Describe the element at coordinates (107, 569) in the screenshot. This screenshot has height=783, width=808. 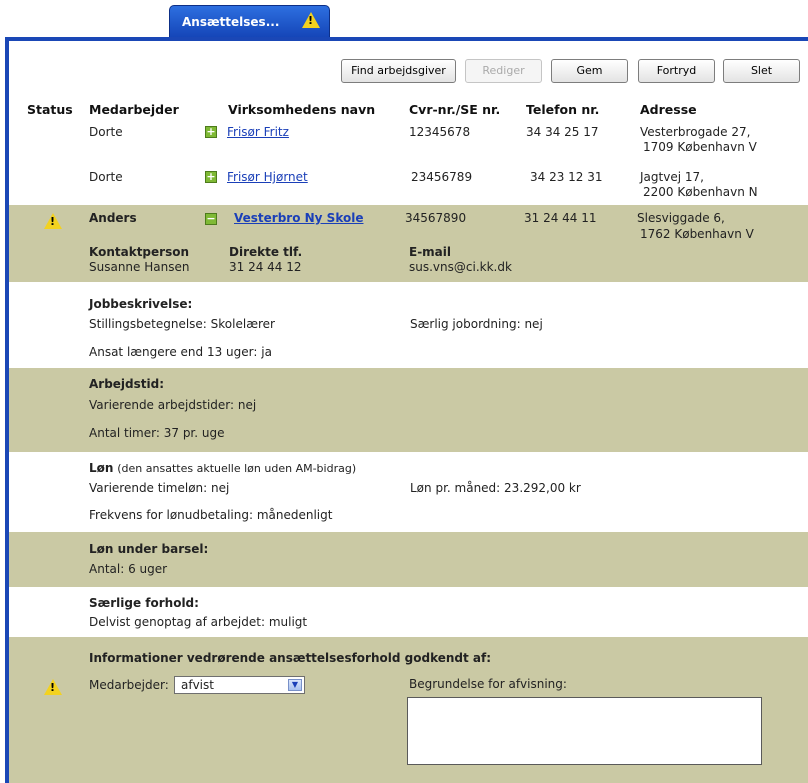
I see `leave-count-label: Antal:` at that location.